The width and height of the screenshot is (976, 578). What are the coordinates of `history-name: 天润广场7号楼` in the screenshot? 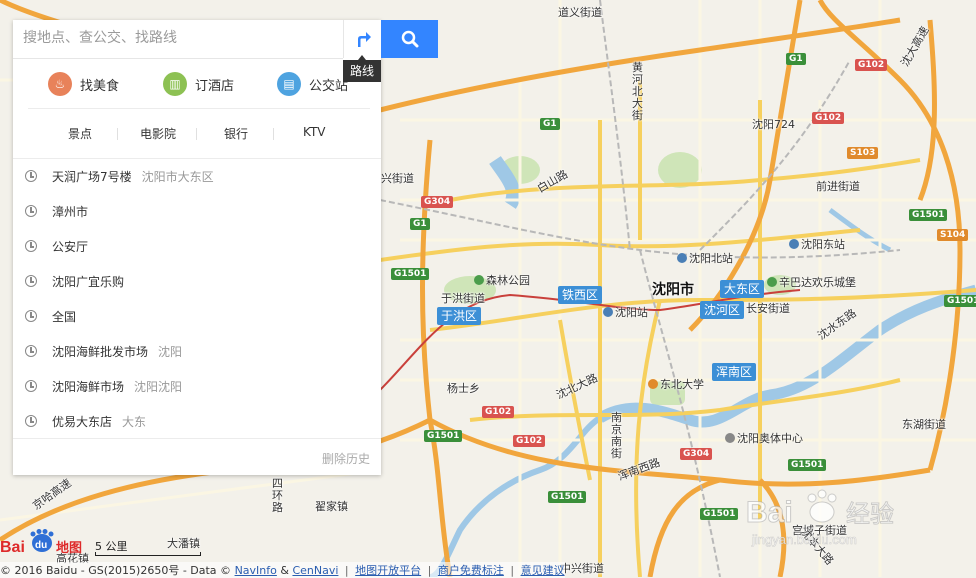 It's located at (92, 177).